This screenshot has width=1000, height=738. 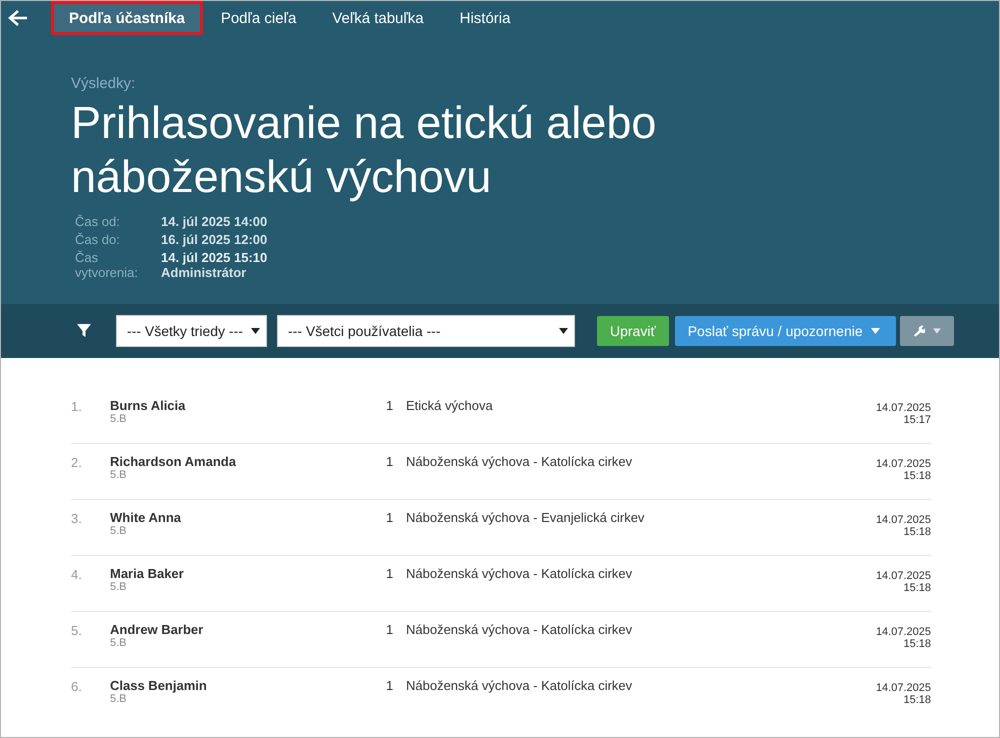 What do you see at coordinates (258, 18) in the screenshot?
I see `tab: Podľa cieľa` at bounding box center [258, 18].